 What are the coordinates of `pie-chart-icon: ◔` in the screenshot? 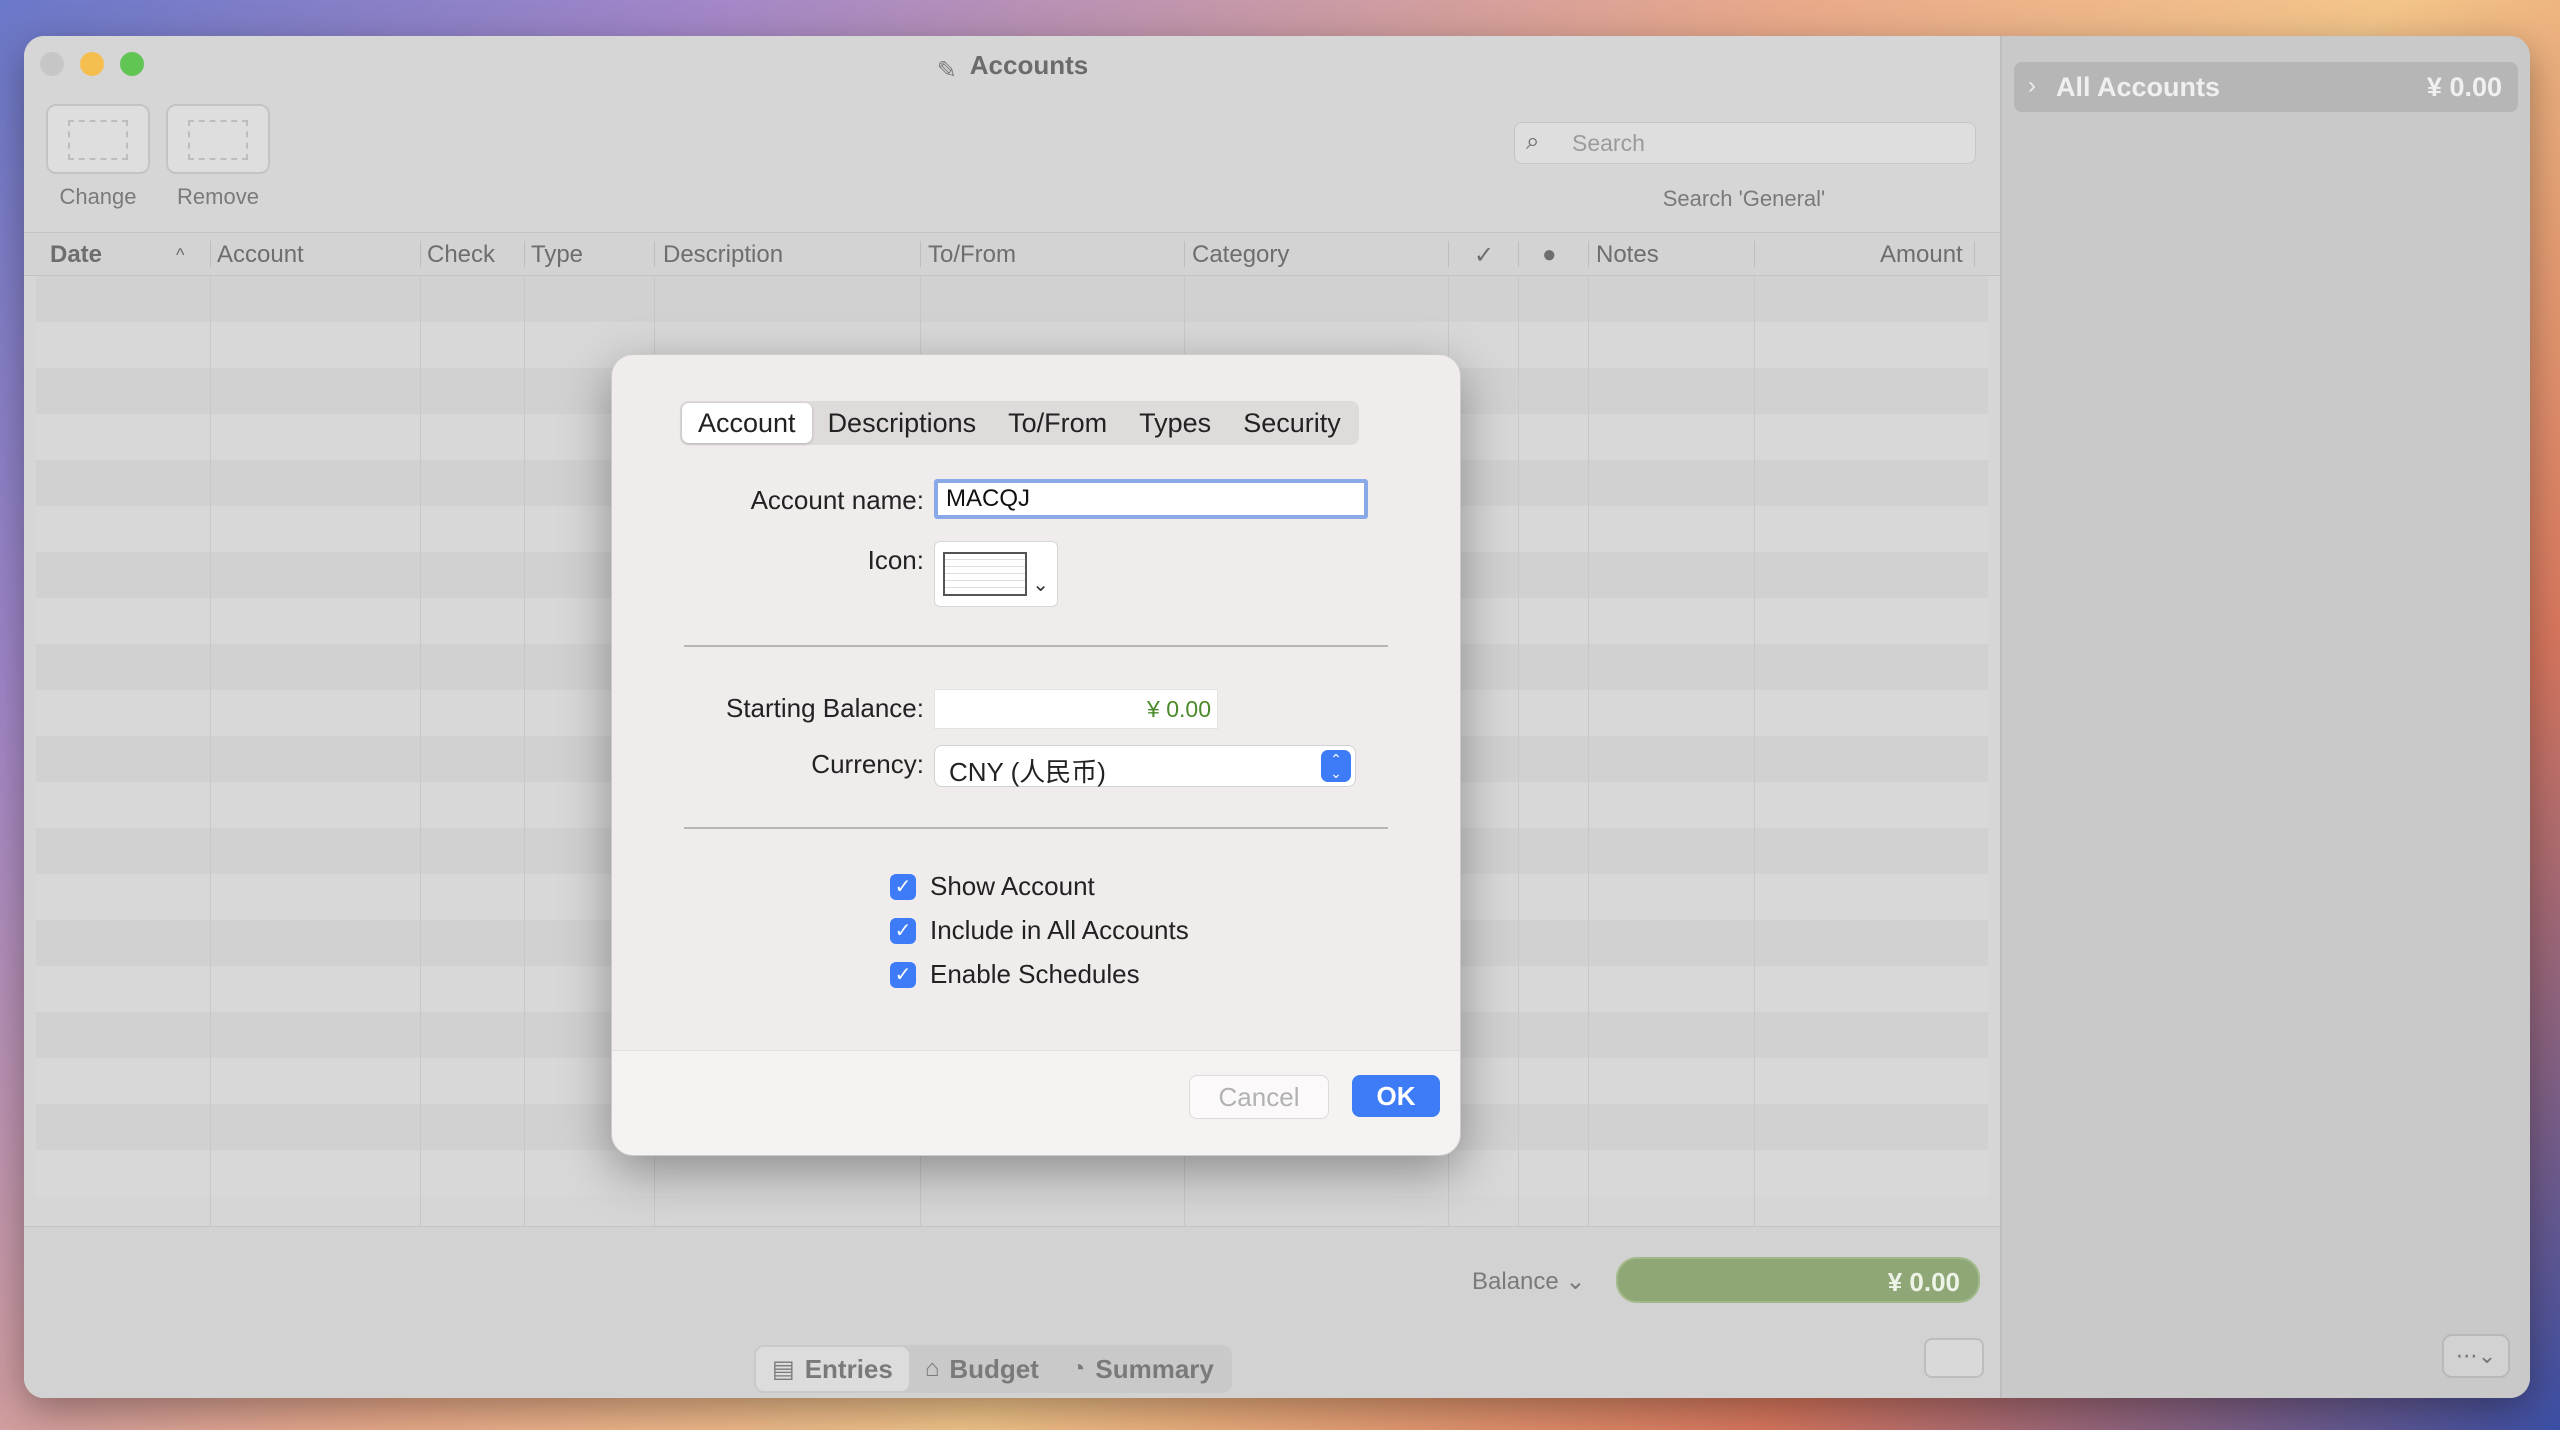 It's located at (1078, 1368).